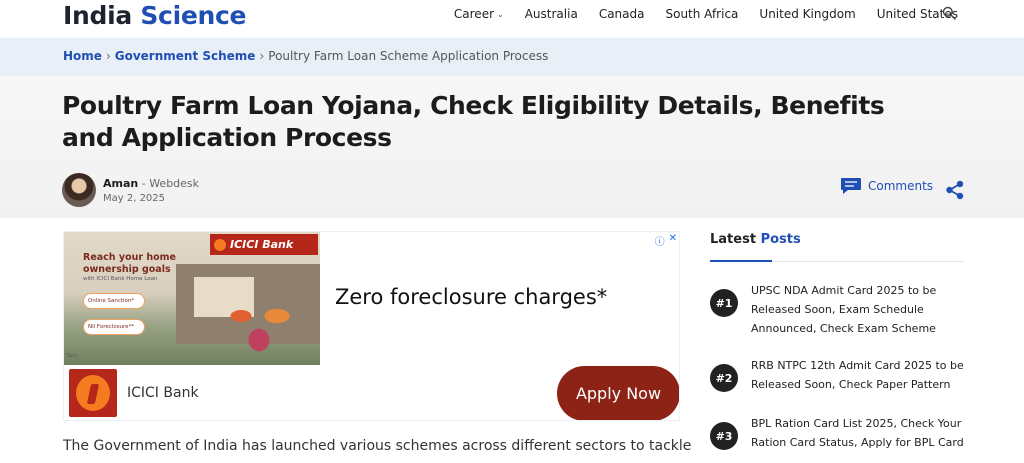 The width and height of the screenshot is (1024, 463). What do you see at coordinates (955, 190) in the screenshot?
I see `share-icon` at bounding box center [955, 190].